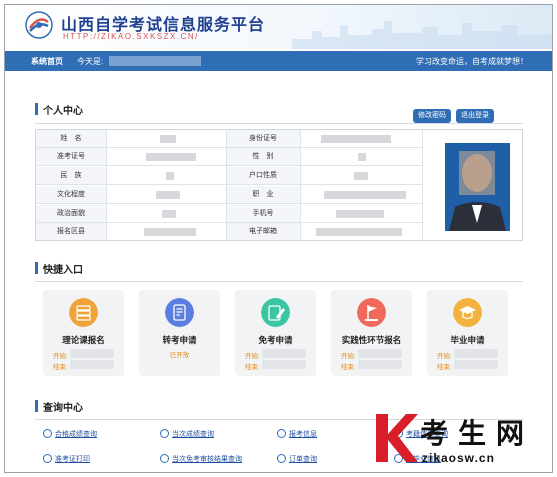 This screenshot has width=557, height=477. Describe the element at coordinates (71, 138) in the screenshot. I see `row-label: 姓 名` at that location.